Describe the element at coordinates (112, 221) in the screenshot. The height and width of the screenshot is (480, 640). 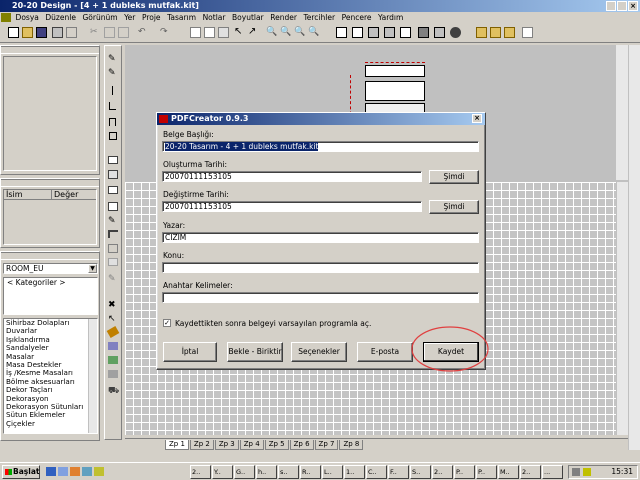
I see `wrench-icon: ✎` at that location.